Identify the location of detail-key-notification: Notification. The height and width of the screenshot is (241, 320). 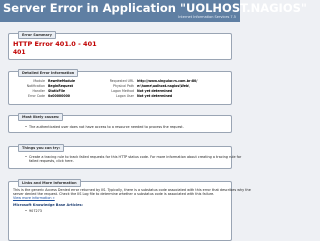
(35, 86).